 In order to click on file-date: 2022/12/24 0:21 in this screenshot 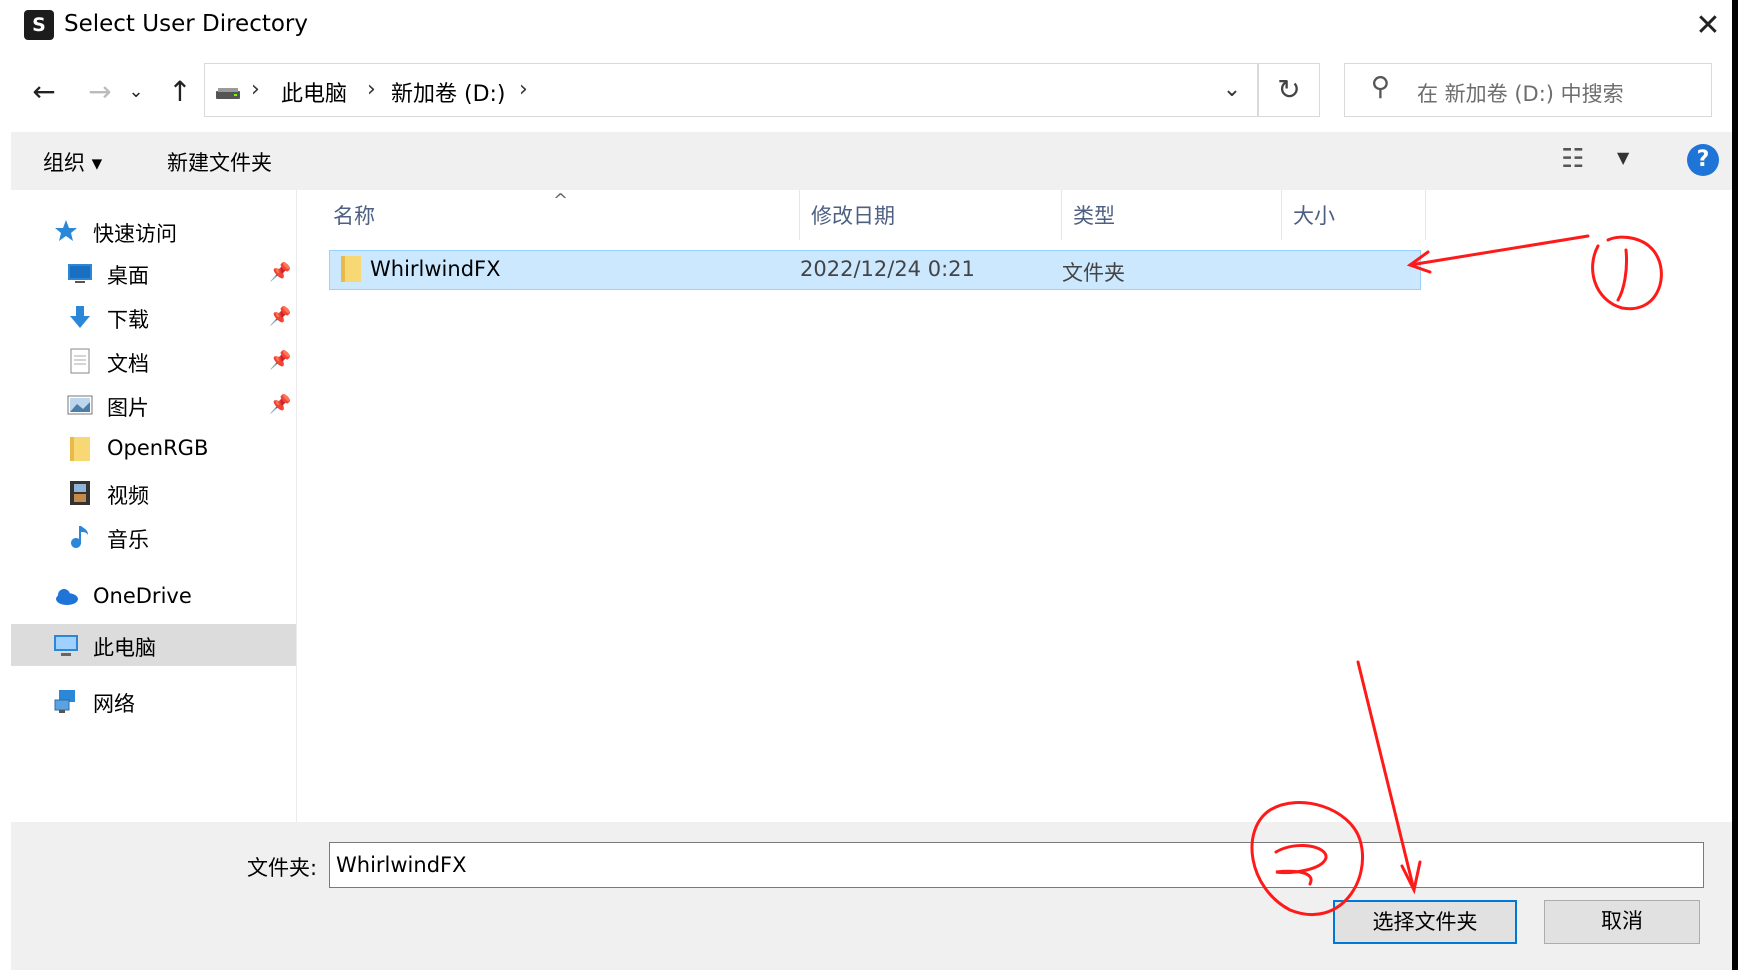, I will do `click(887, 269)`.